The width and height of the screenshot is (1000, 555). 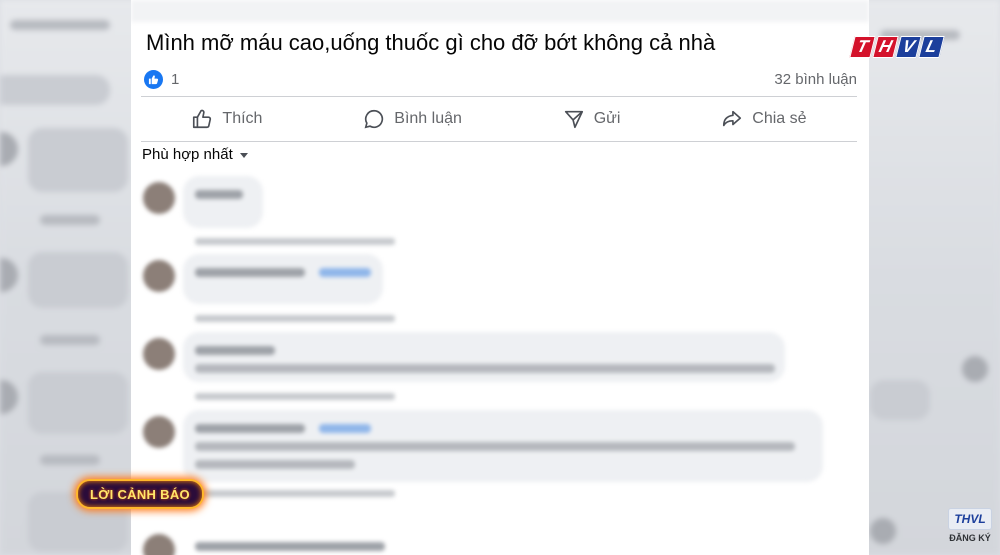 What do you see at coordinates (243, 155) in the screenshot?
I see `caret-down-icon` at bounding box center [243, 155].